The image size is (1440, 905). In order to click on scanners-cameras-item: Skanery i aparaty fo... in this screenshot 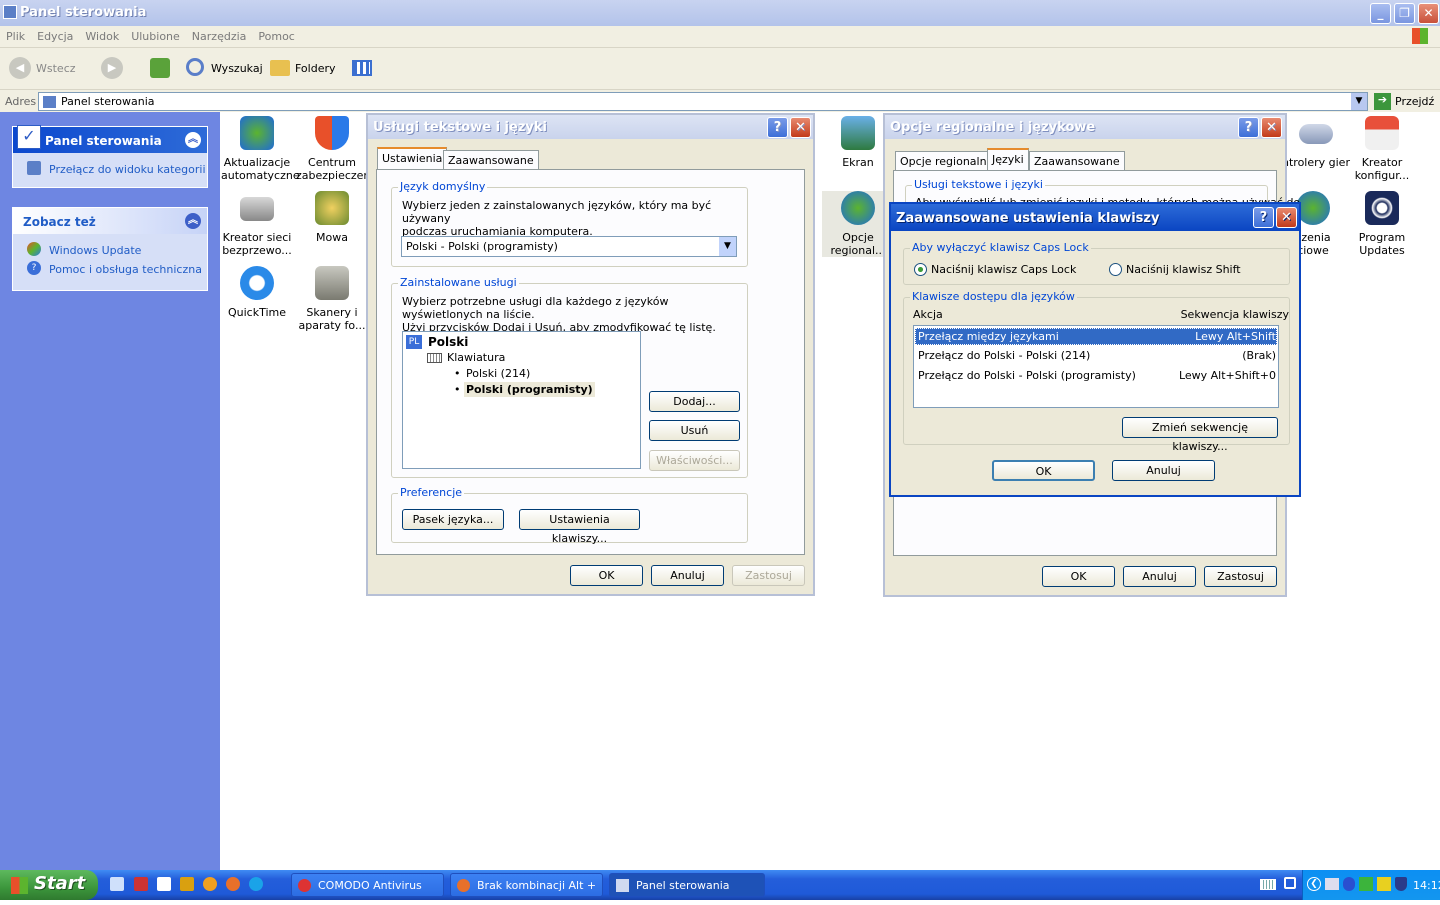, I will do `click(332, 299)`.